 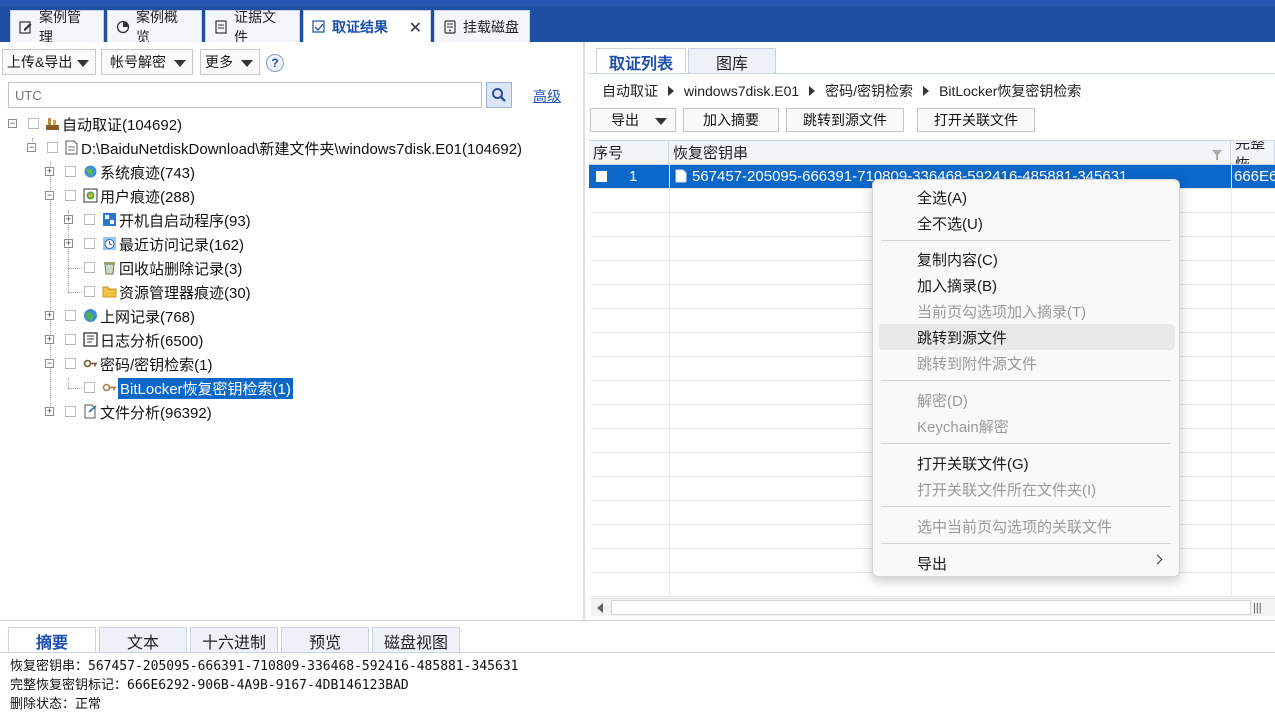 I want to click on menu-add-checked-excerpt: 当前页勾选项加入摘录(T), so click(x=1027, y=311).